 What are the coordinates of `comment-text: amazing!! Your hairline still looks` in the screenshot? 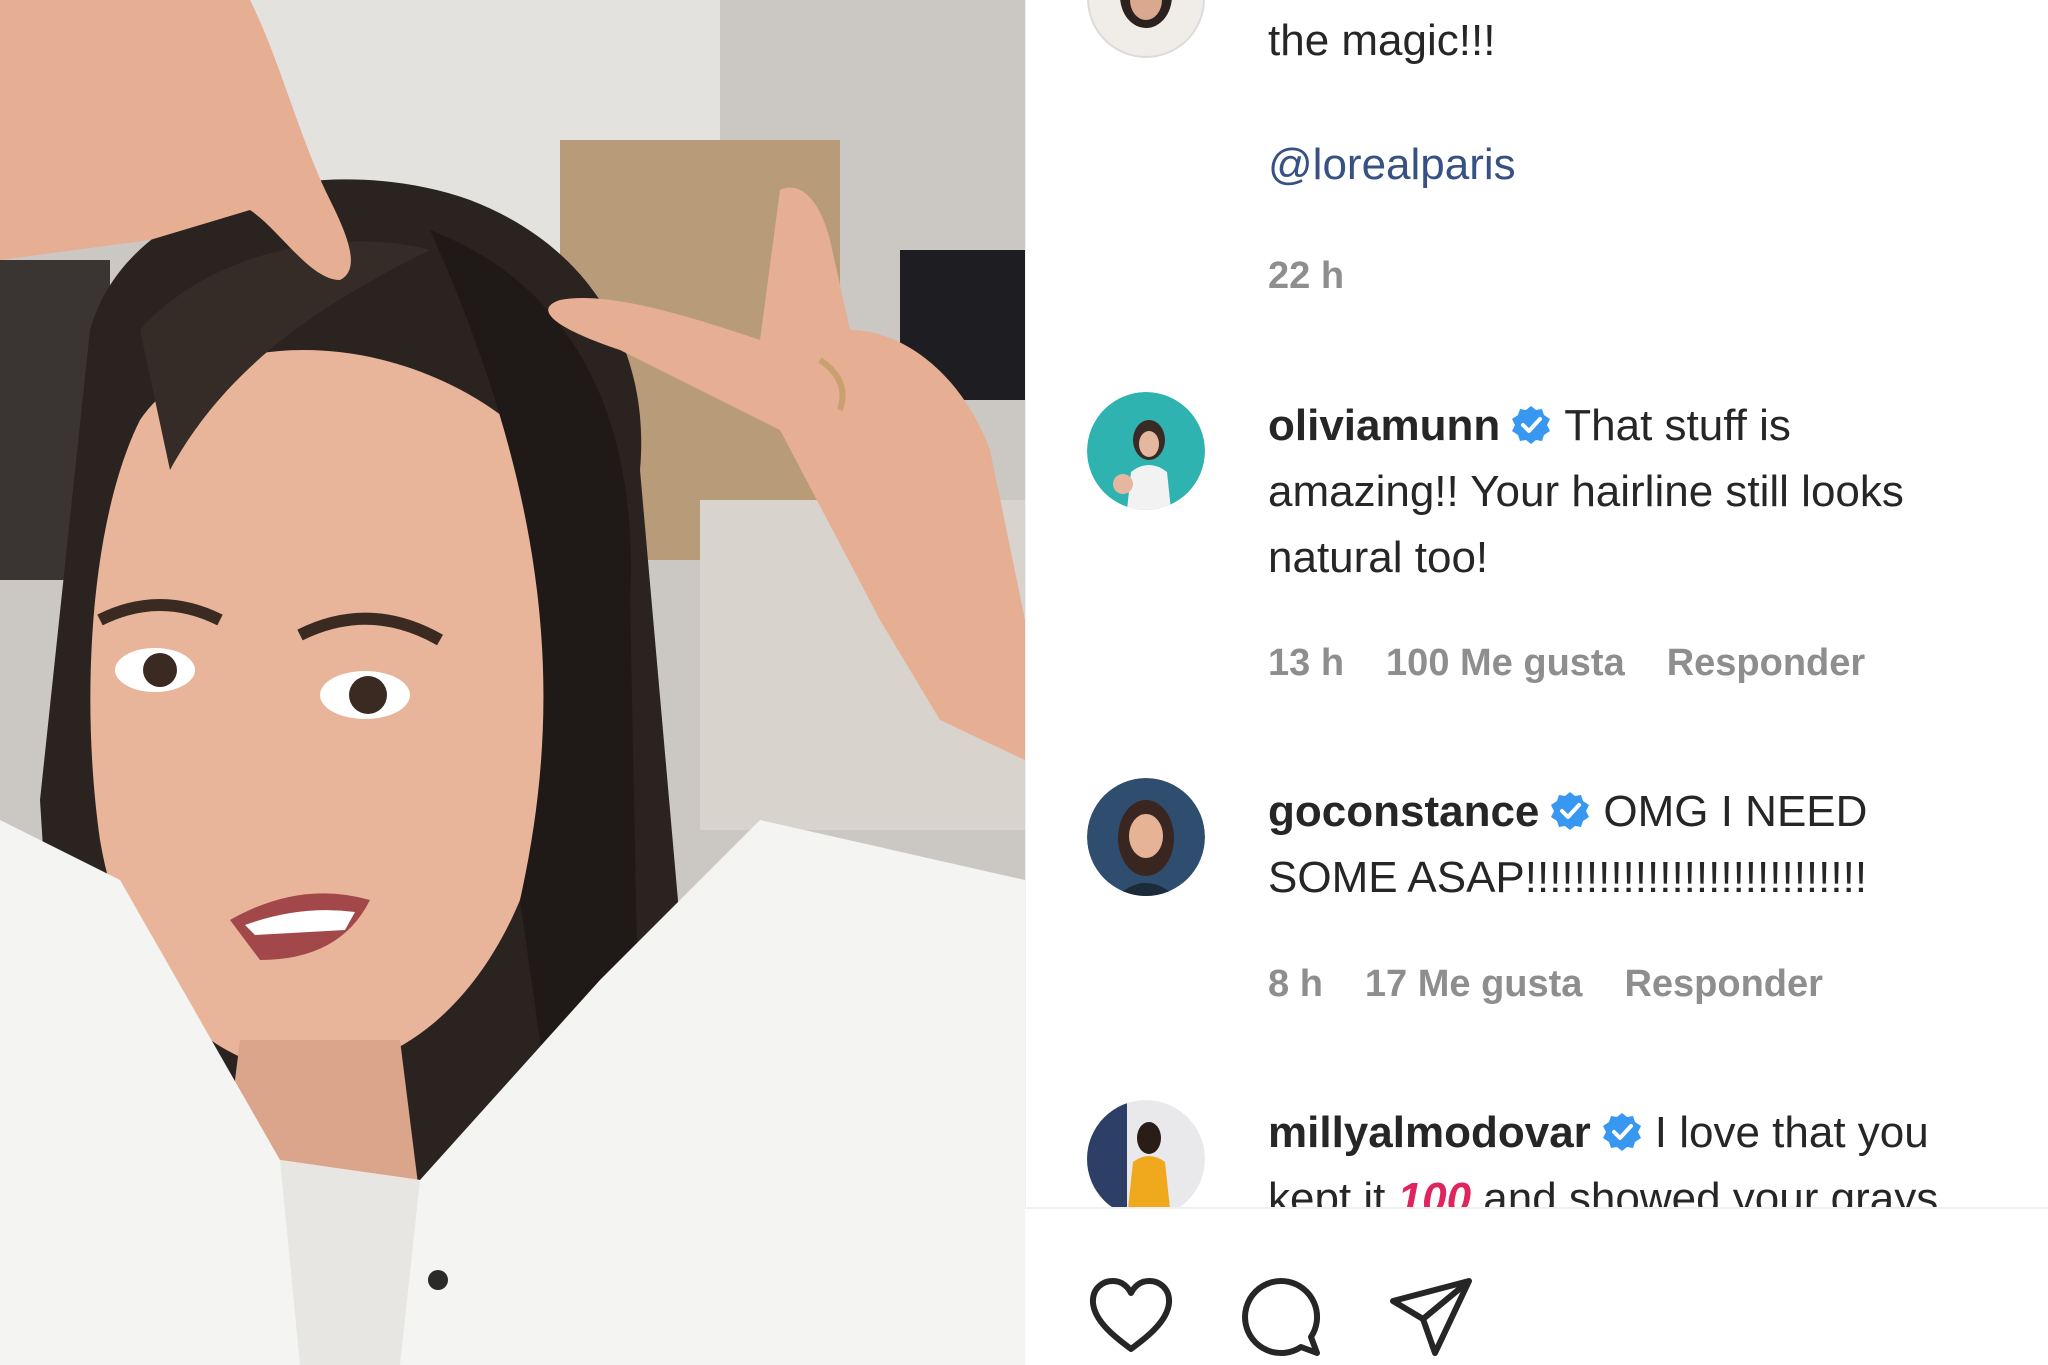 It's located at (1586, 491).